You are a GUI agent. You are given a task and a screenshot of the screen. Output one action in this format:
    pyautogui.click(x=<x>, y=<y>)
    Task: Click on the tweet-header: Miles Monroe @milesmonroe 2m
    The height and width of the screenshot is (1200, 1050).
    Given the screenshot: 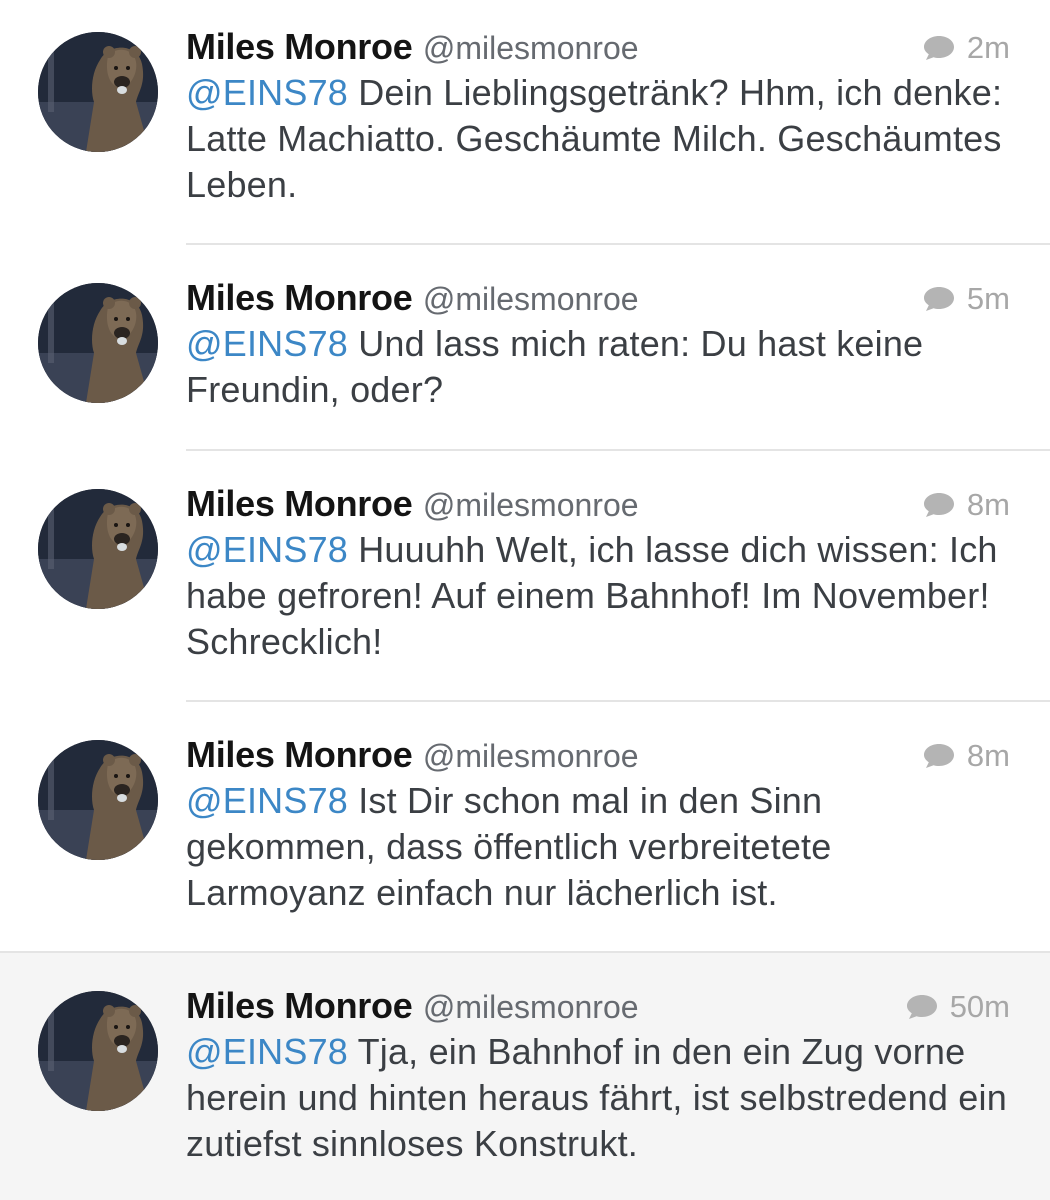 What is the action you would take?
    pyautogui.click(x=598, y=48)
    